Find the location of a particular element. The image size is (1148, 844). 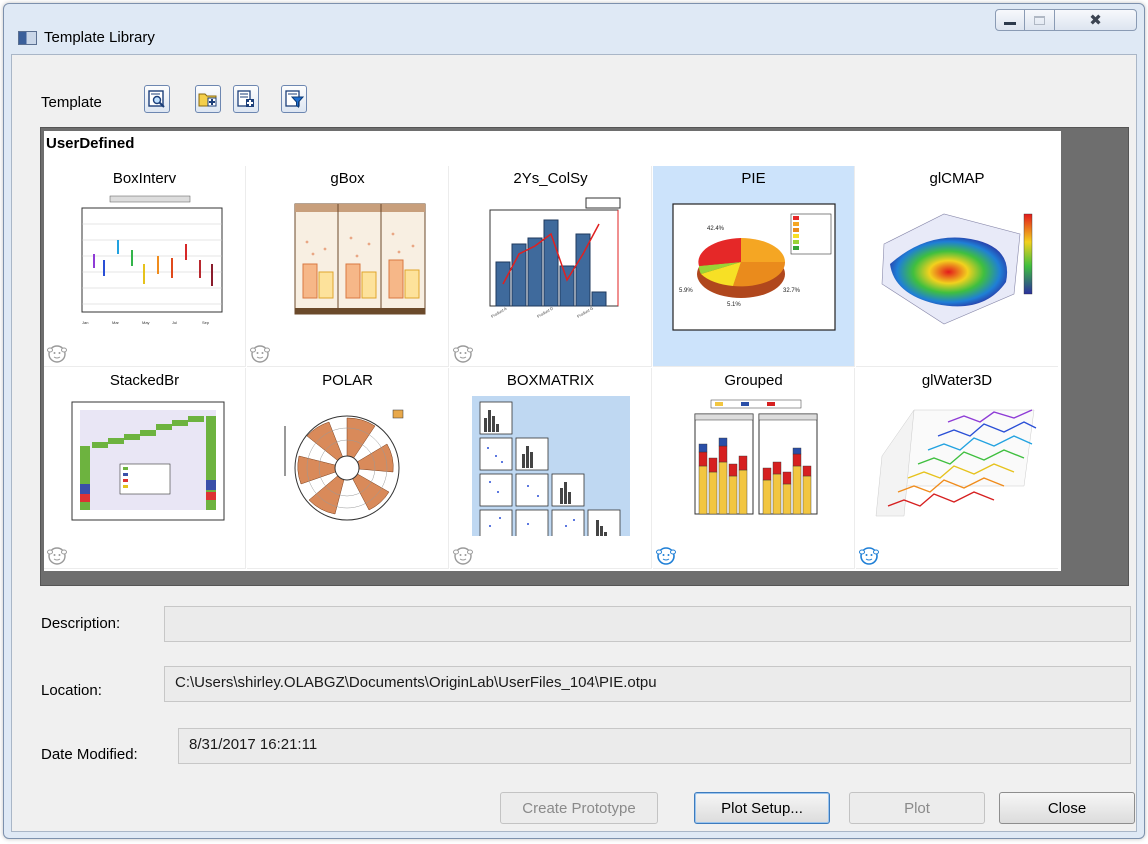

template-tile-glwater3d: glWater3D is located at coordinates (957, 468).